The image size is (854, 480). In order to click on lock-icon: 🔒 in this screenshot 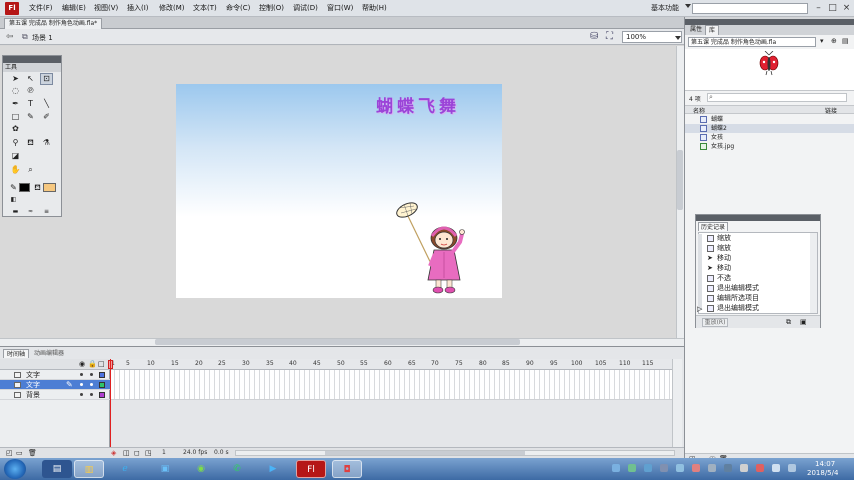, I will do `click(92, 364)`.